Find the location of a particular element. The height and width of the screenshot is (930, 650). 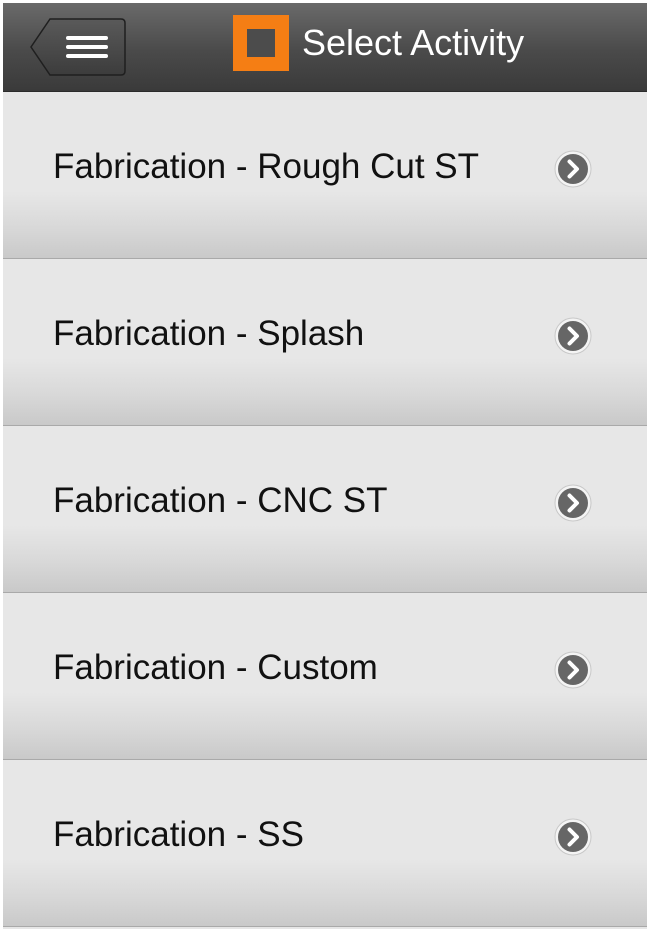

page-title: Select Activity is located at coordinates (413, 42).